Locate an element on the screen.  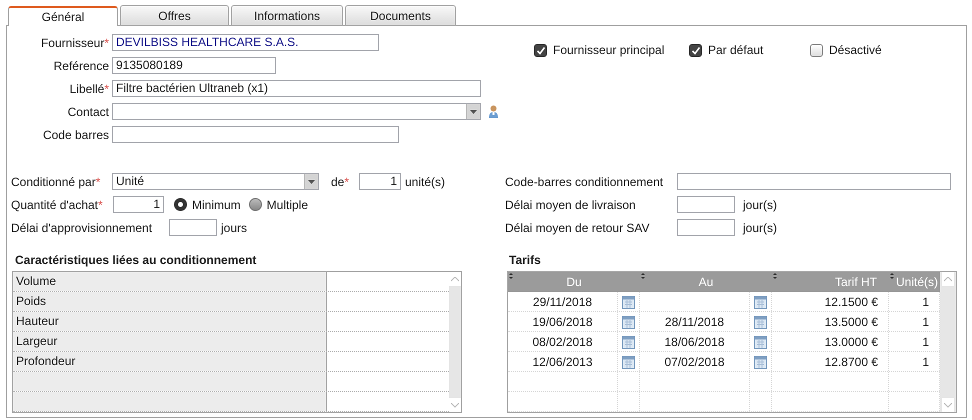
section-title: Caractéristiques liées au conditionnement is located at coordinates (135, 260).